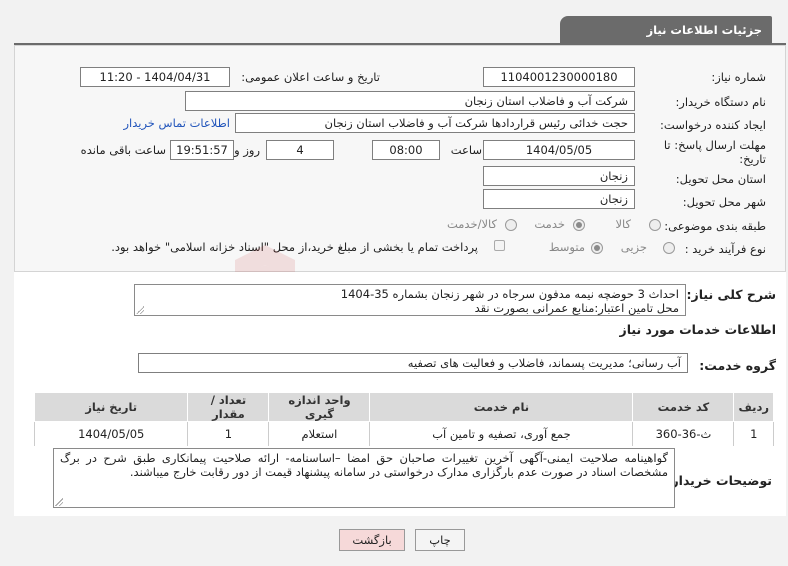 The height and width of the screenshot is (566, 788). I want to click on purchase-type-label: نوع فرآیند خرید :, so click(725, 249).